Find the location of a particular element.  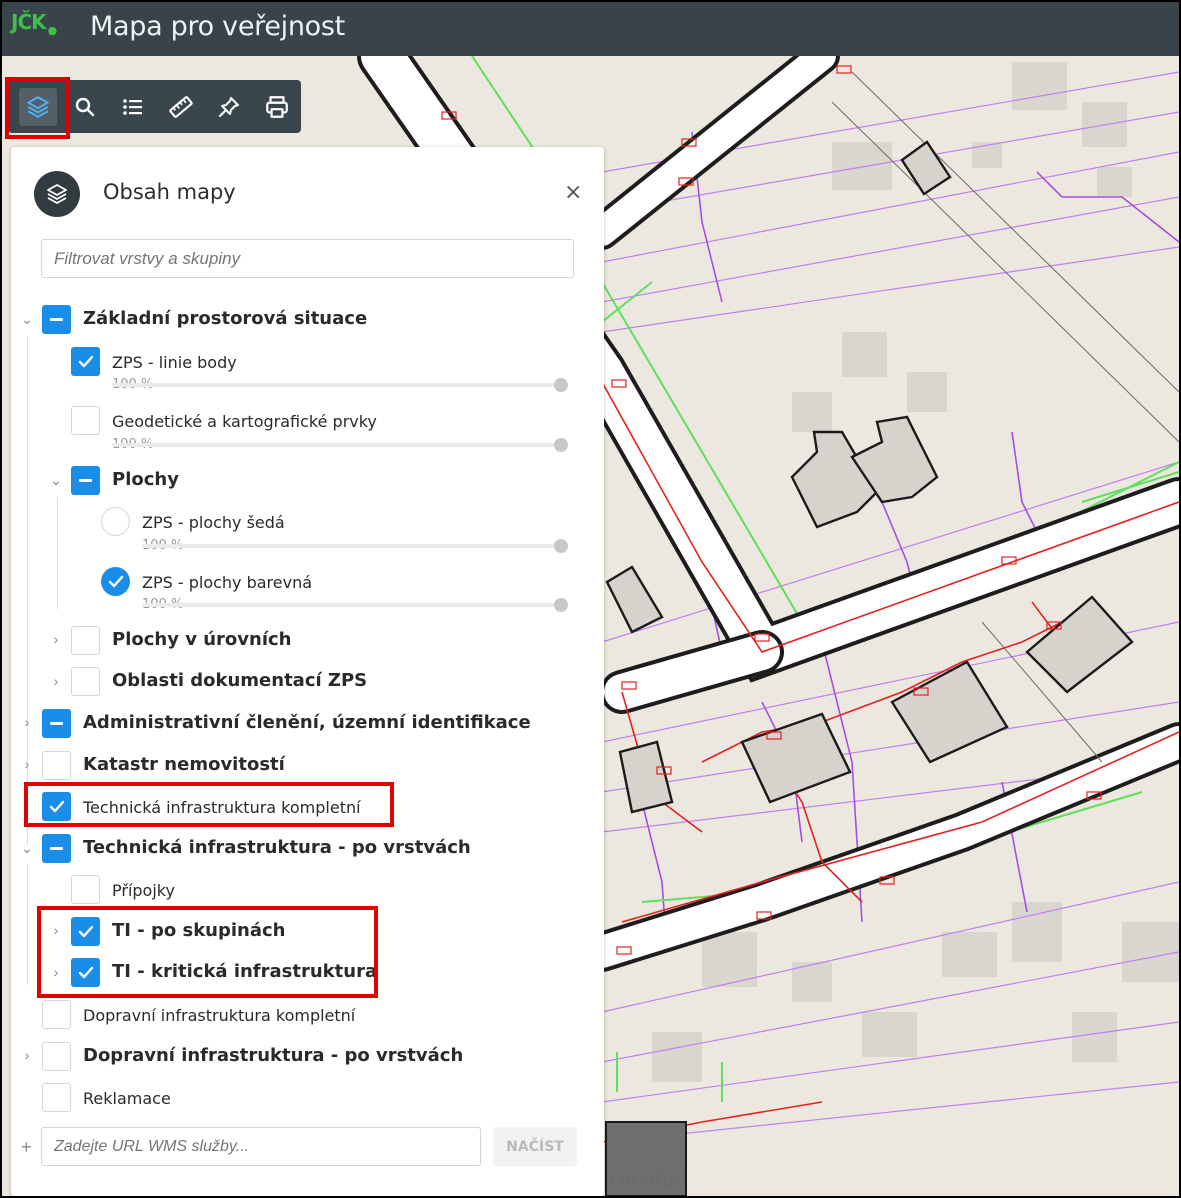

app-logo: JČK ● is located at coordinates (34, 23).